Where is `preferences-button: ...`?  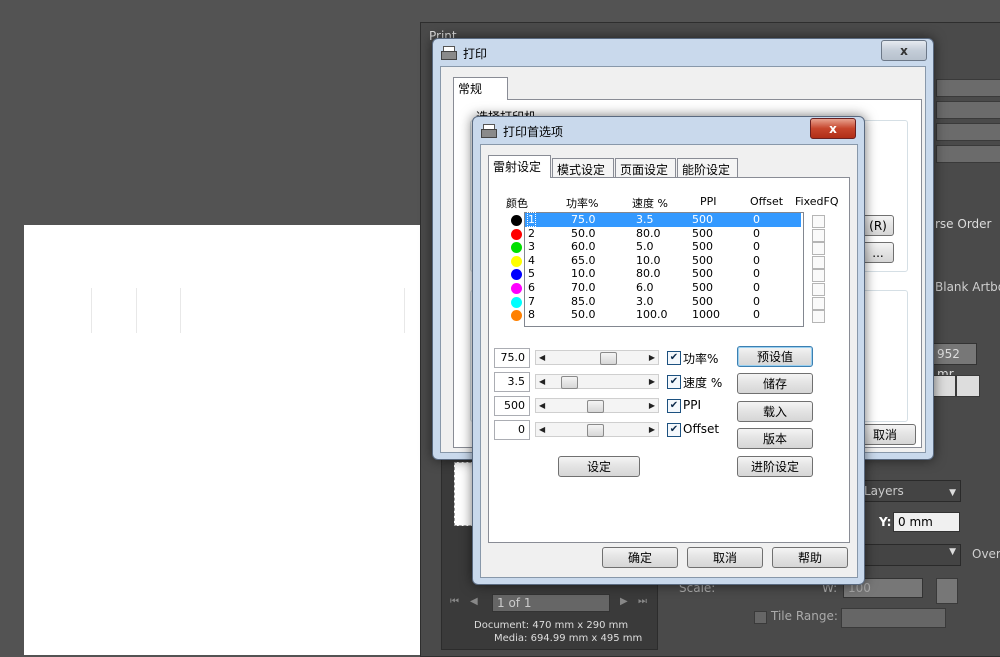
preferences-button: ... is located at coordinates (878, 252).